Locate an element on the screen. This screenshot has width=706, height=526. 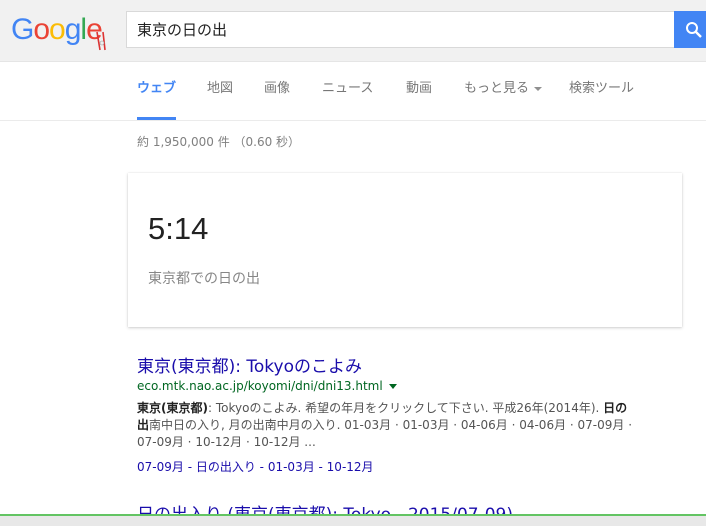
result-stats: 約 1,950,000 件 （0.60 秒） is located at coordinates (219, 142).